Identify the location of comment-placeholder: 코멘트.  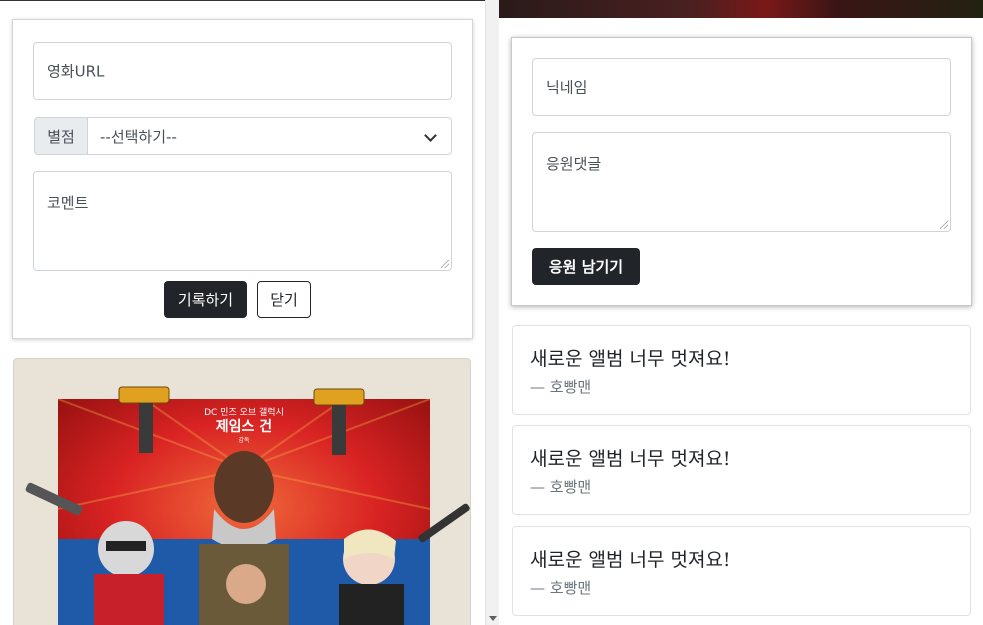
(68, 203).